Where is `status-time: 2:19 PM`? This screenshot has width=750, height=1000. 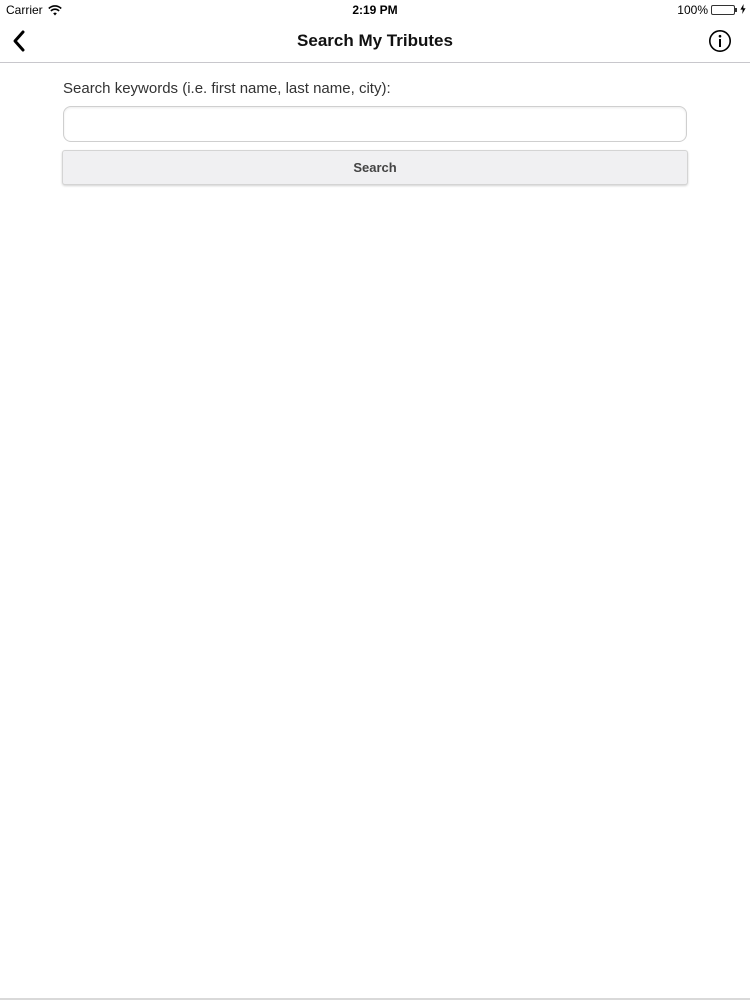 status-time: 2:19 PM is located at coordinates (375, 10).